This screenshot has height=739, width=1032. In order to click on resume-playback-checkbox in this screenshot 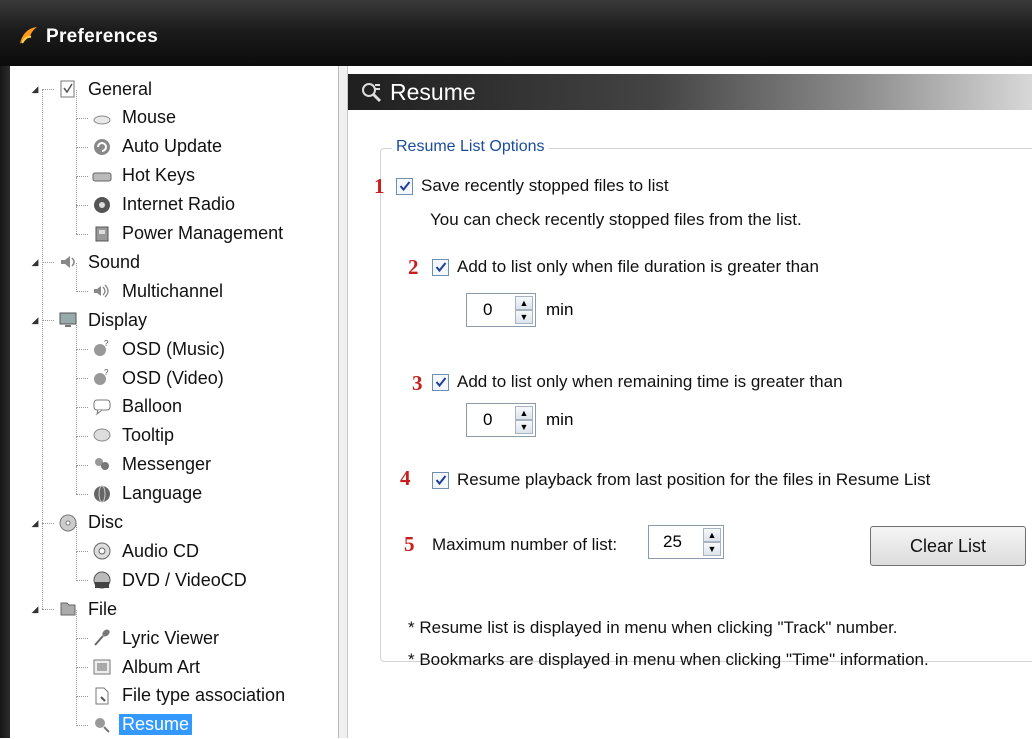, I will do `click(440, 480)`.